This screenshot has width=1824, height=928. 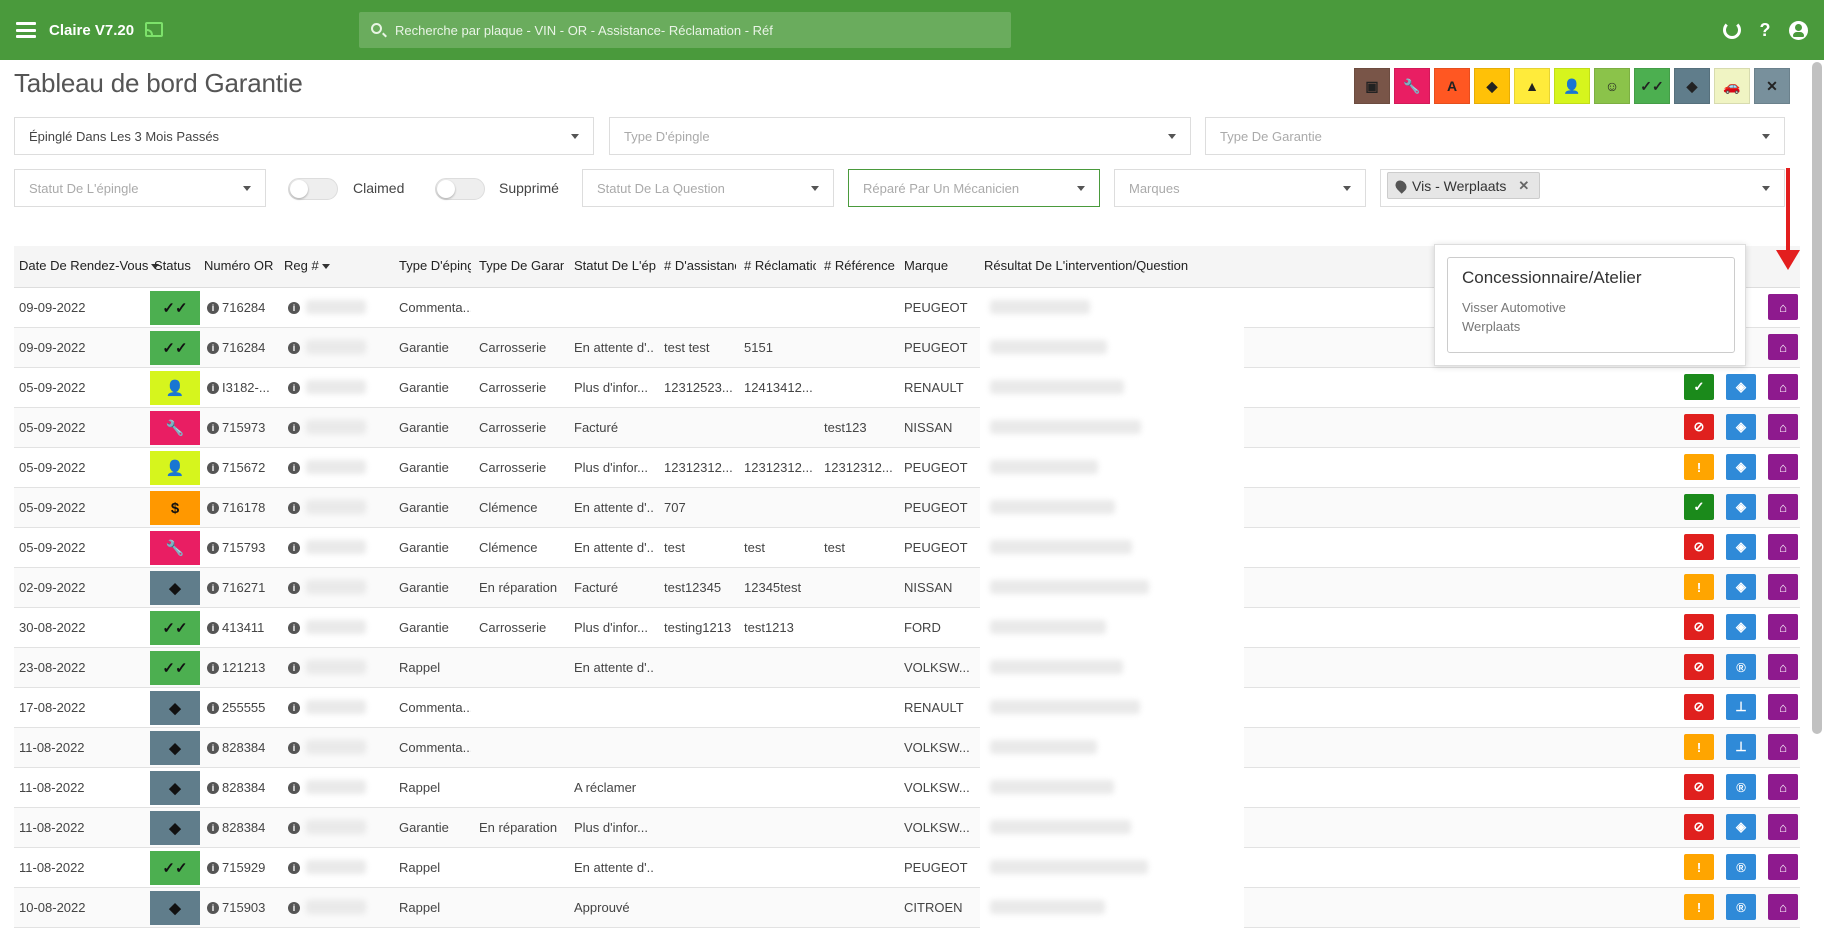 What do you see at coordinates (1772, 86) in the screenshot?
I see `palette-close-circle-icon: ✕` at bounding box center [1772, 86].